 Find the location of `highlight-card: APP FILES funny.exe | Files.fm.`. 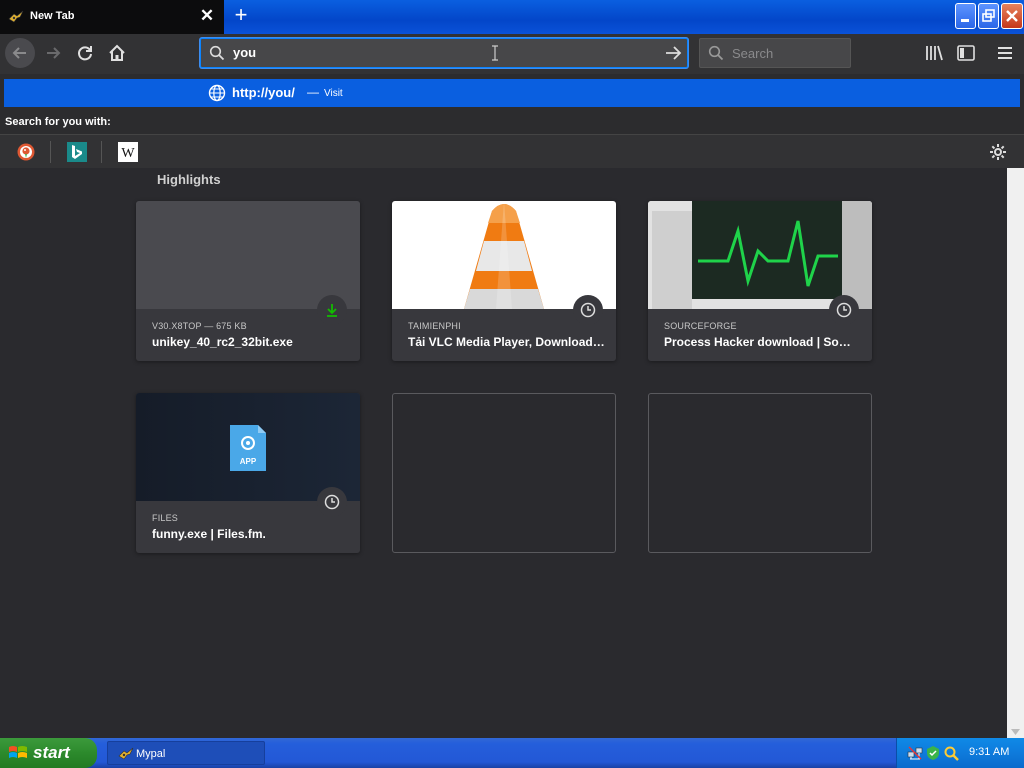

highlight-card: APP FILES funny.exe | Files.fm. is located at coordinates (248, 473).